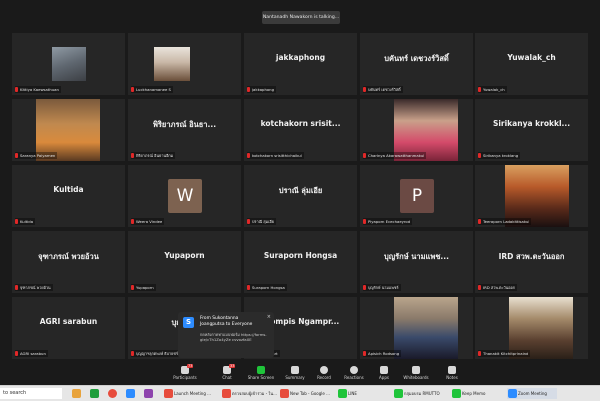 The height and width of the screenshot is (401, 600). I want to click on share-screen-button: Share Screen, so click(261, 374).